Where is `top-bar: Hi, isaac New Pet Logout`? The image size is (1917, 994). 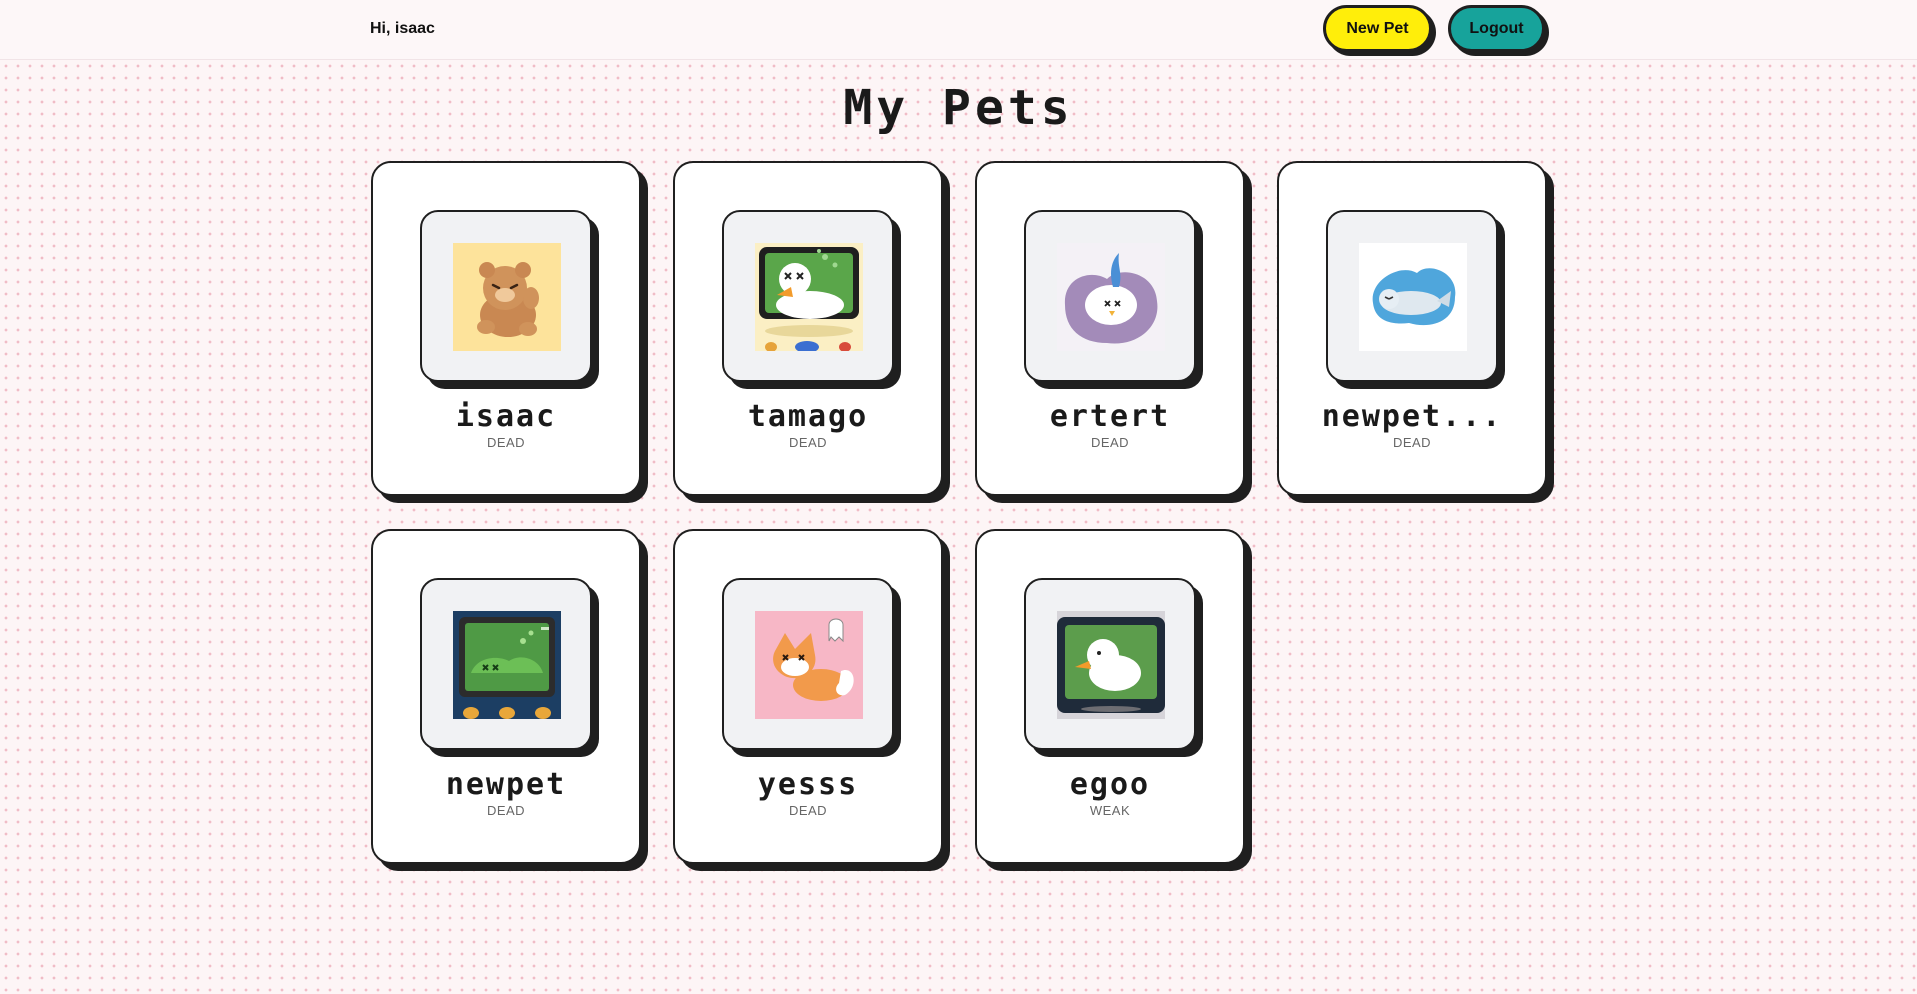 top-bar: Hi, isaac New Pet Logout is located at coordinates (958, 30).